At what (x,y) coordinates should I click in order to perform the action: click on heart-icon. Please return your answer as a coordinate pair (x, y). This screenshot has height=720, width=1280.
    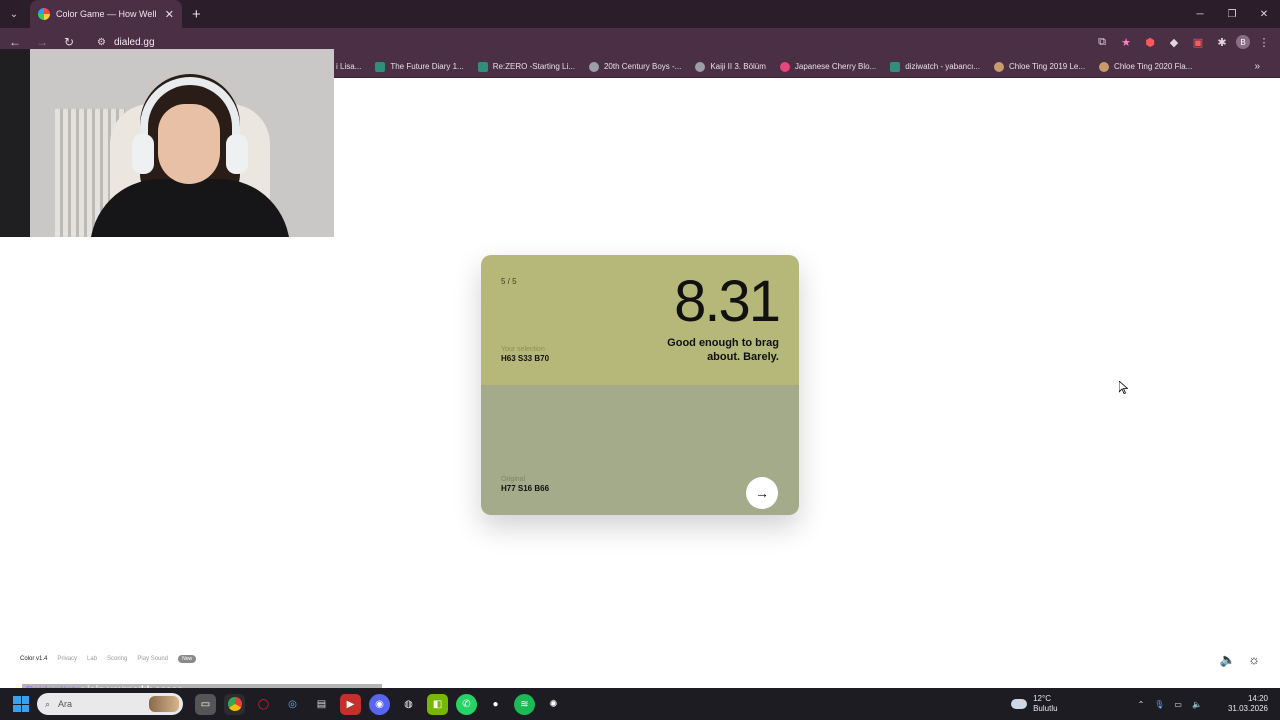
    Looking at the image, I should click on (784, 66).